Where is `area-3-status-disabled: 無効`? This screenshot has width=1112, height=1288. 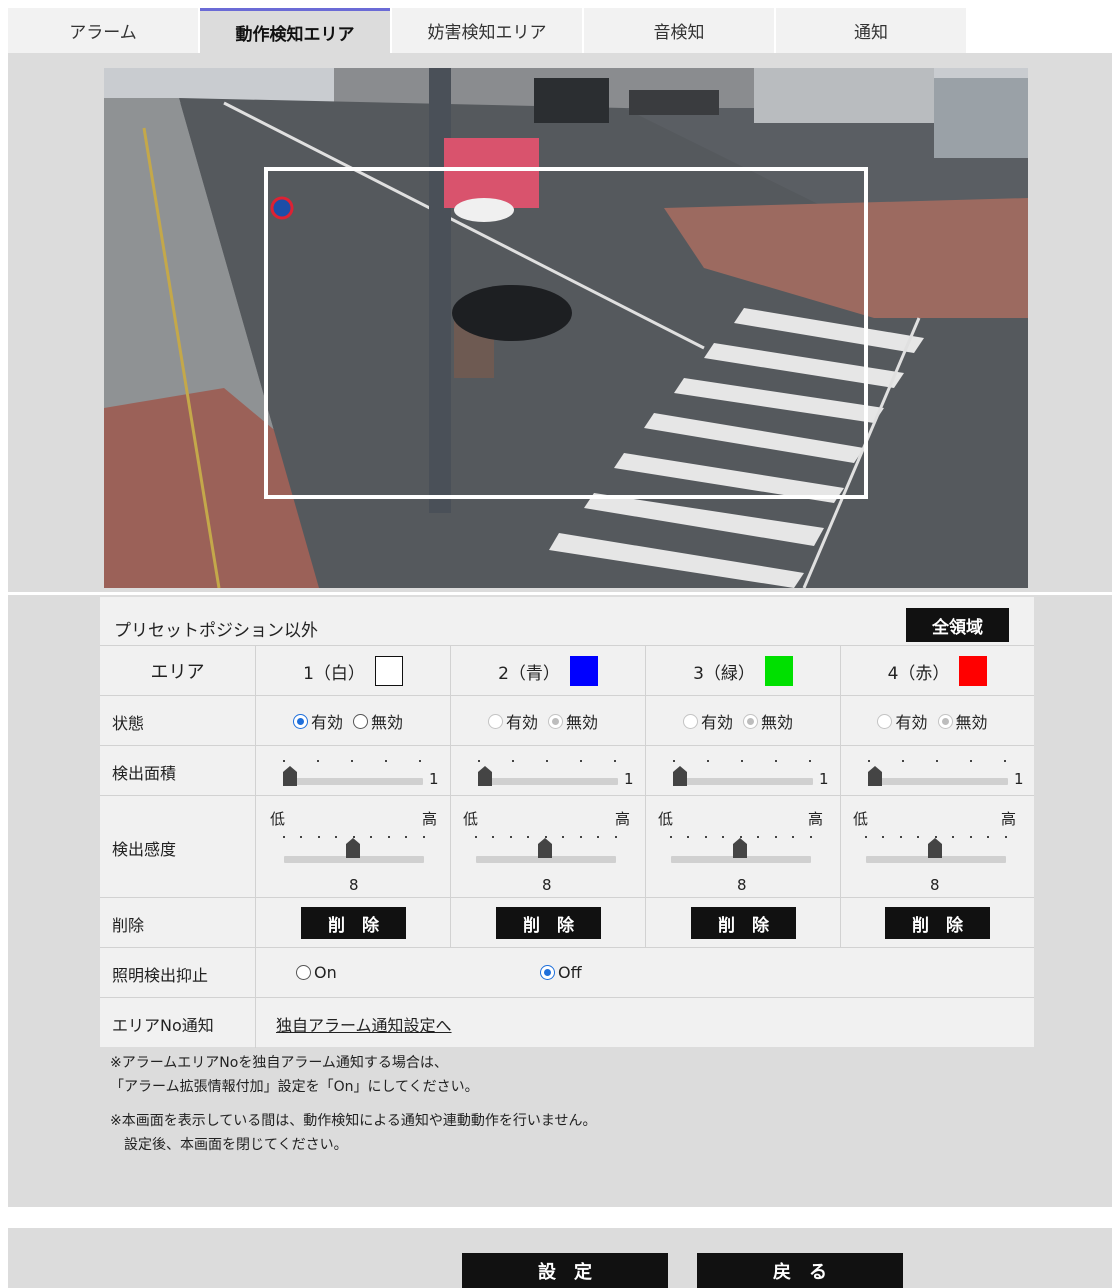 area-3-status-disabled: 無効 is located at coordinates (768, 721).